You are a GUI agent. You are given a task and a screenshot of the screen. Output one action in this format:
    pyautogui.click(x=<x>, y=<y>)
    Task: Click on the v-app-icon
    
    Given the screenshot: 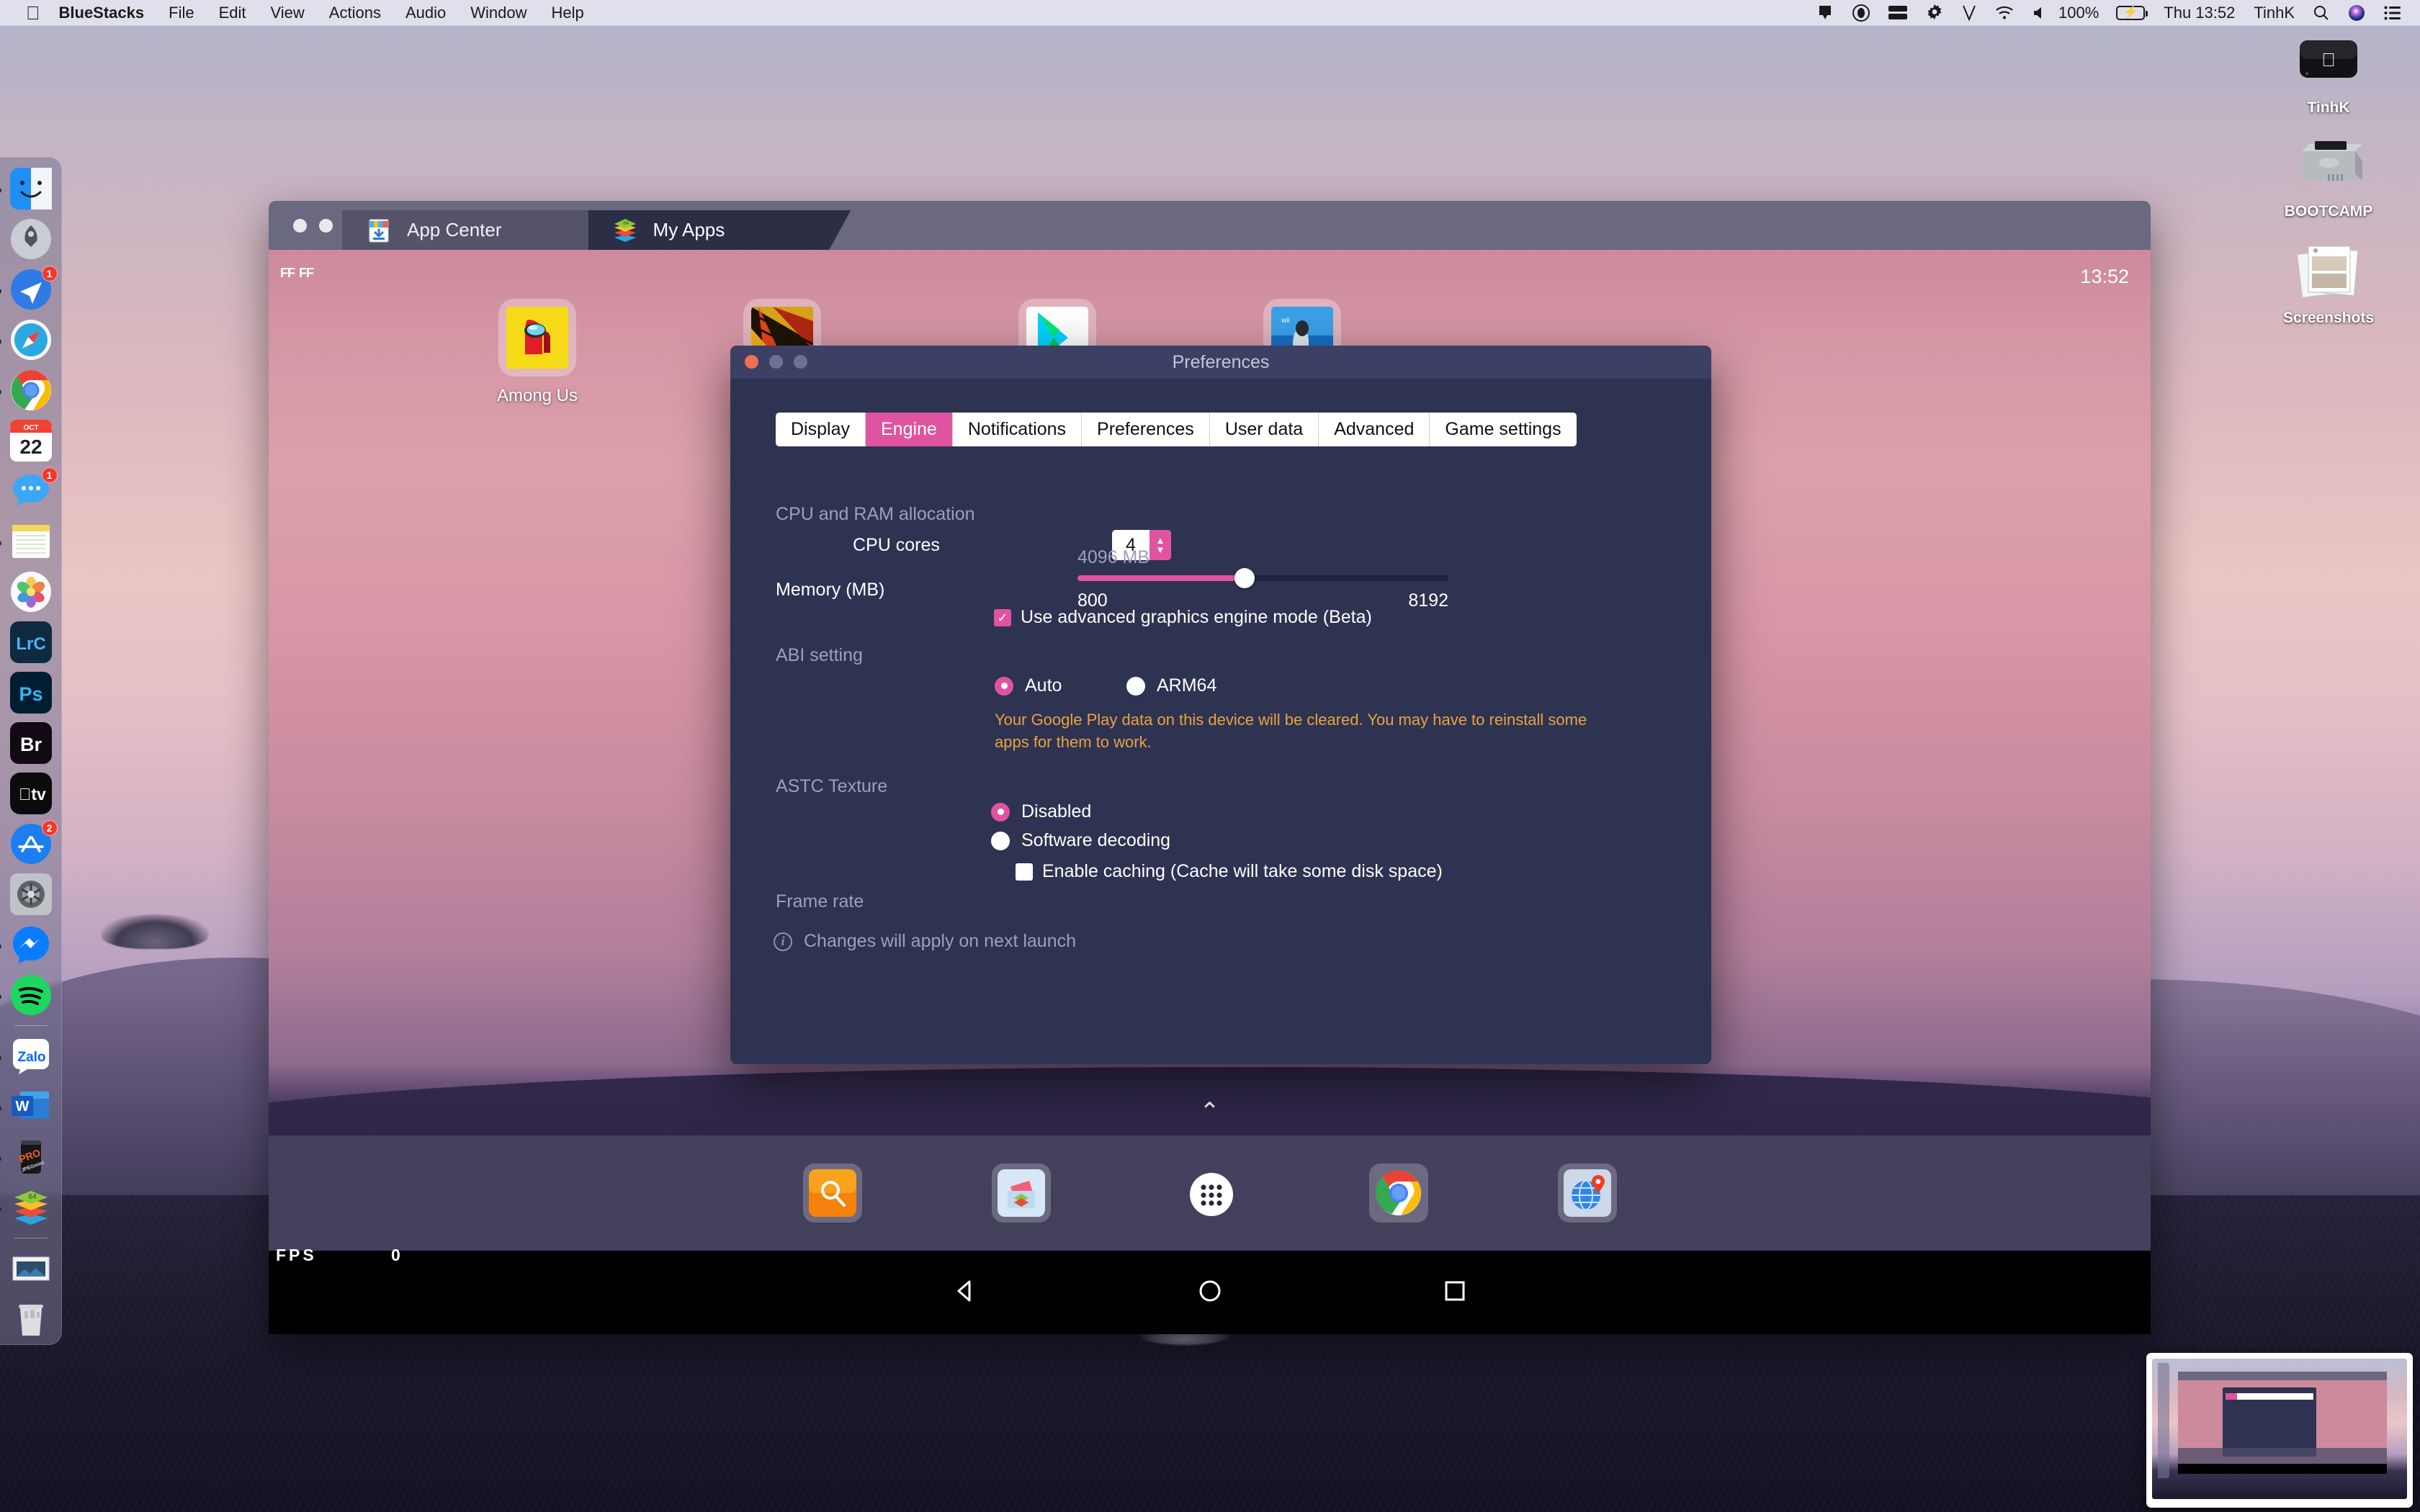 What is the action you would take?
    pyautogui.click(x=1969, y=13)
    